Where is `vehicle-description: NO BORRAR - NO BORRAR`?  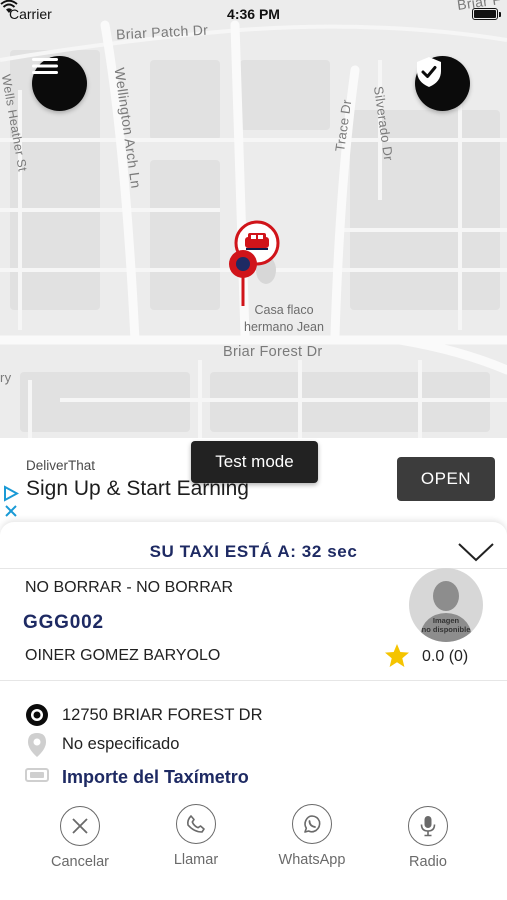
vehicle-description: NO BORRAR - NO BORRAR is located at coordinates (129, 587).